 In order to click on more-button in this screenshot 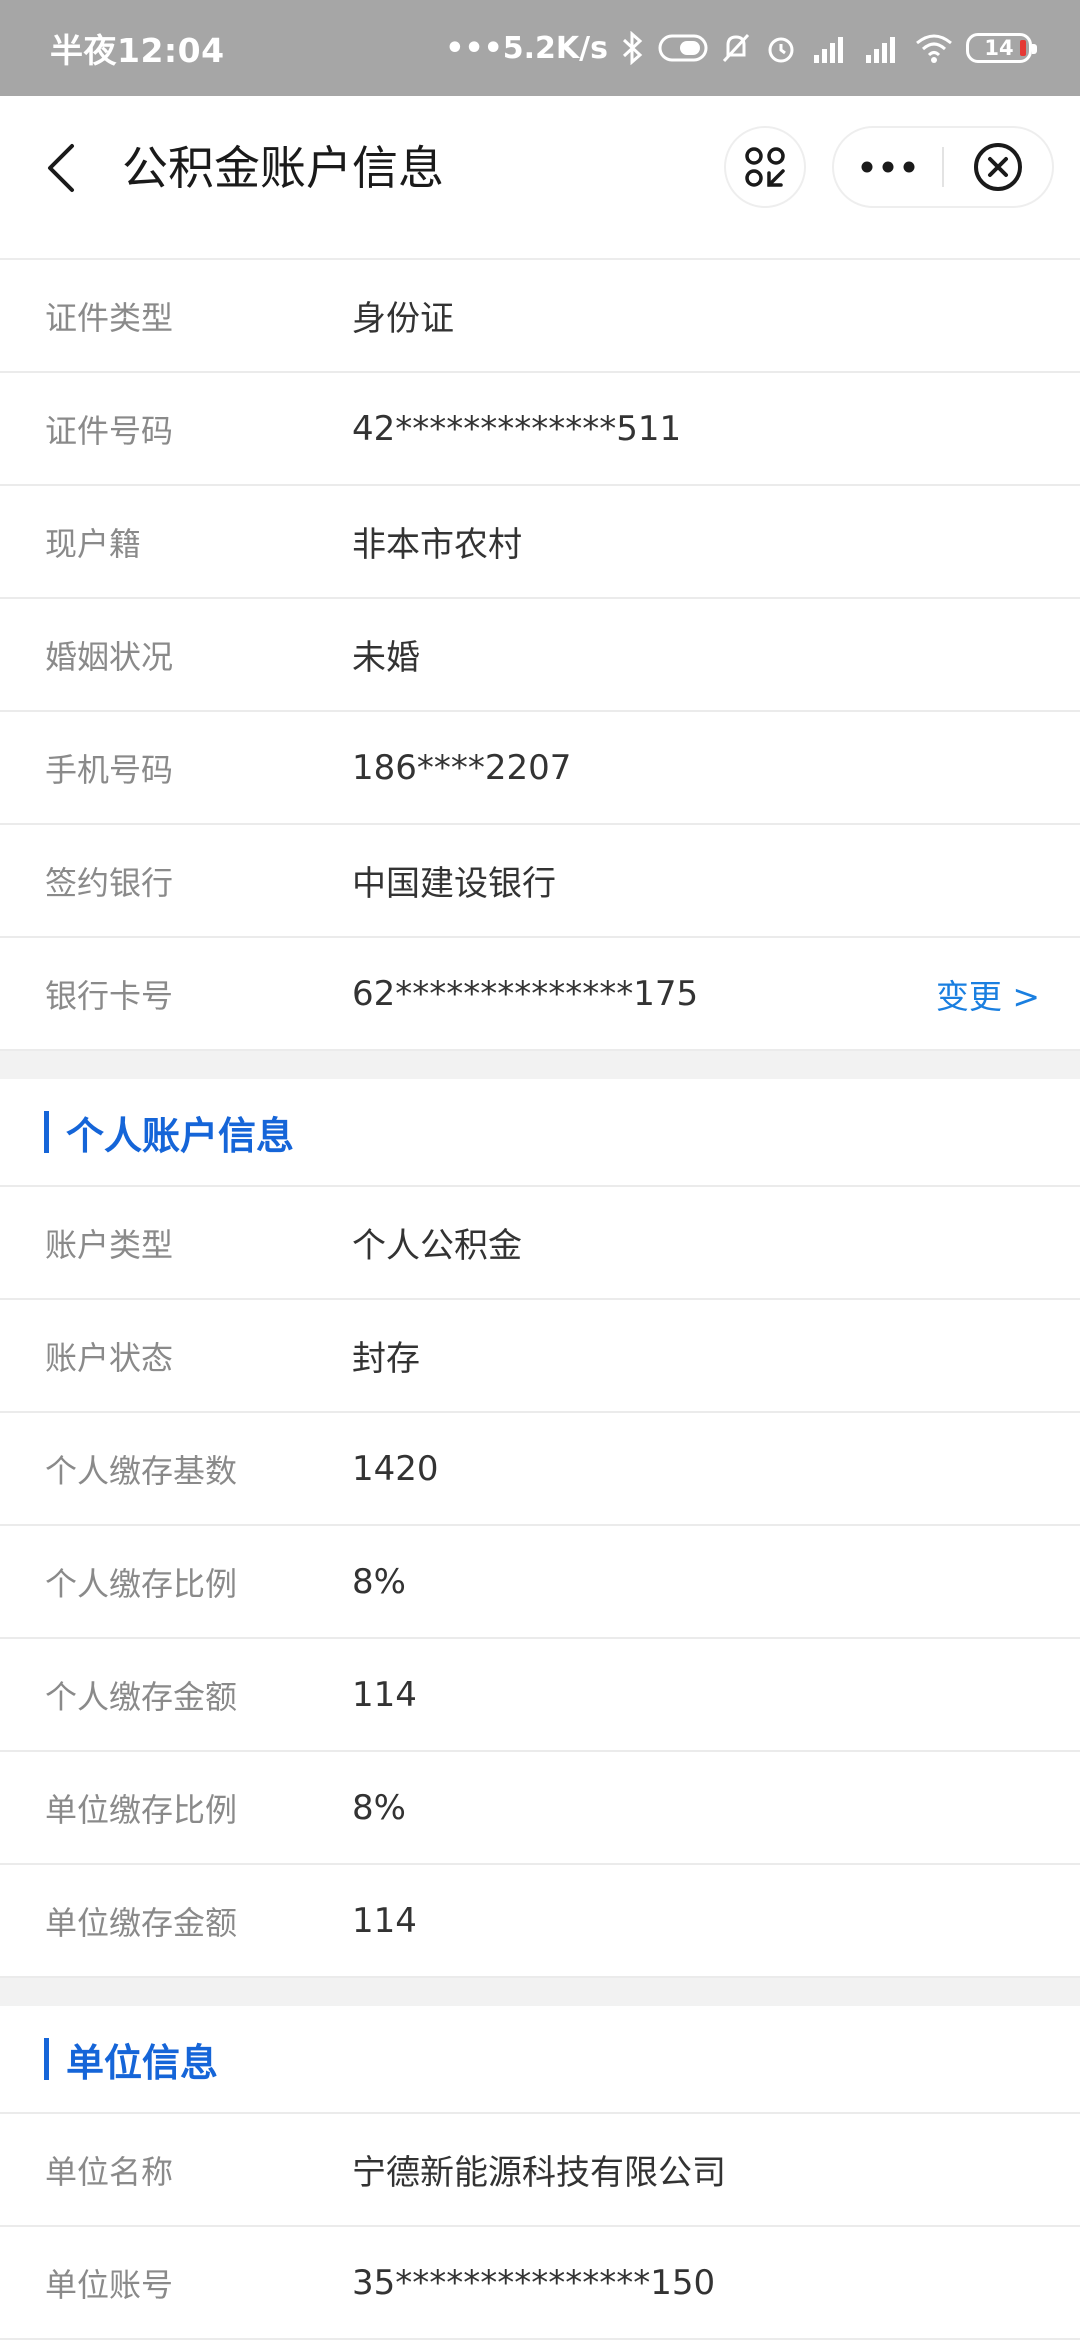, I will do `click(888, 167)`.